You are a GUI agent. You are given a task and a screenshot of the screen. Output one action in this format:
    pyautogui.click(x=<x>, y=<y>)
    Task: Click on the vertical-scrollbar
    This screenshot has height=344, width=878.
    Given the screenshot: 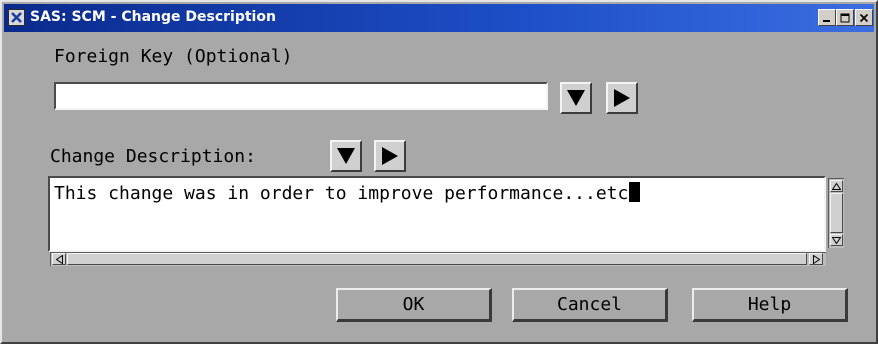 What is the action you would take?
    pyautogui.click(x=836, y=213)
    